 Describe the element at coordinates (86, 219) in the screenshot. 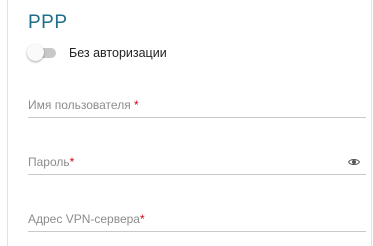

I see `vpn-server-label: Адрес VPN-сервера*` at that location.